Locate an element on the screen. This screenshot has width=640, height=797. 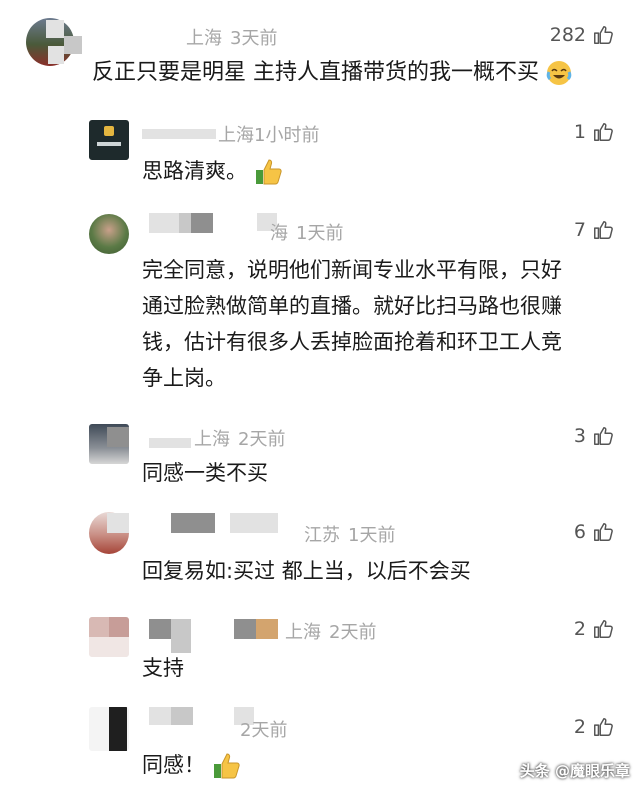
comment-meta: 海 1天前 is located at coordinates (306, 232).